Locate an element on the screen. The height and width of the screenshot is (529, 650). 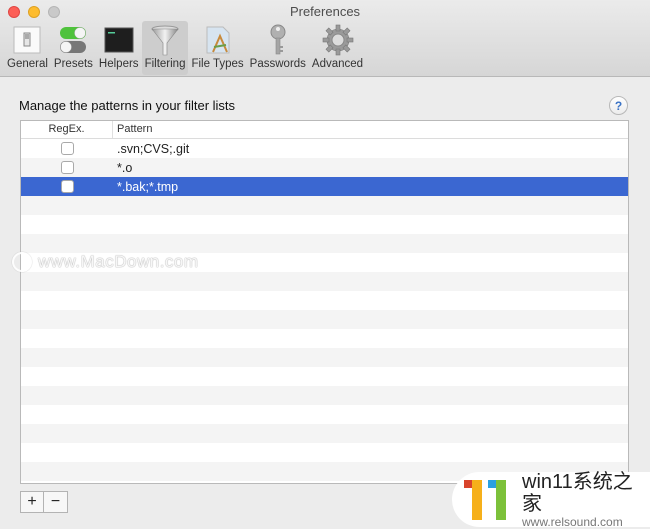
tab-advanced: Advanced is located at coordinates (337, 48).